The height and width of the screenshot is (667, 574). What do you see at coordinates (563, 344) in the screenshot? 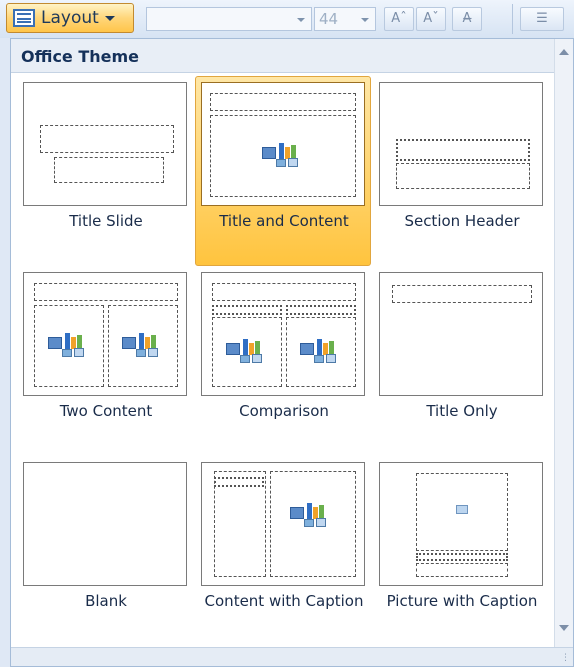
I see `gallery-scrollbar` at bounding box center [563, 344].